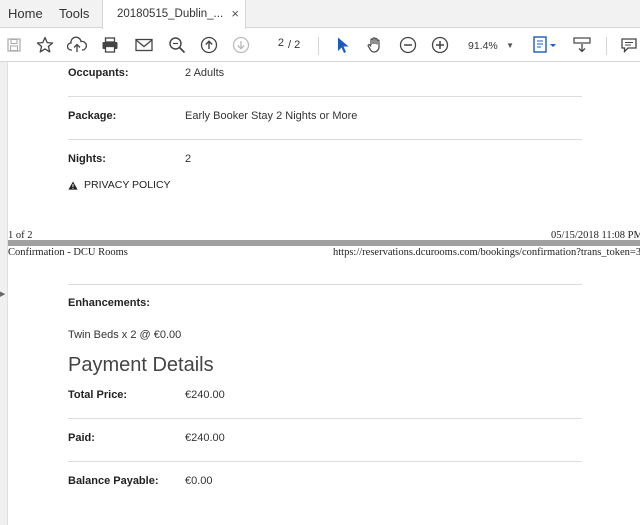 This screenshot has height=525, width=640. Describe the element at coordinates (375, 45) in the screenshot. I see `hand-tool-icon` at that location.